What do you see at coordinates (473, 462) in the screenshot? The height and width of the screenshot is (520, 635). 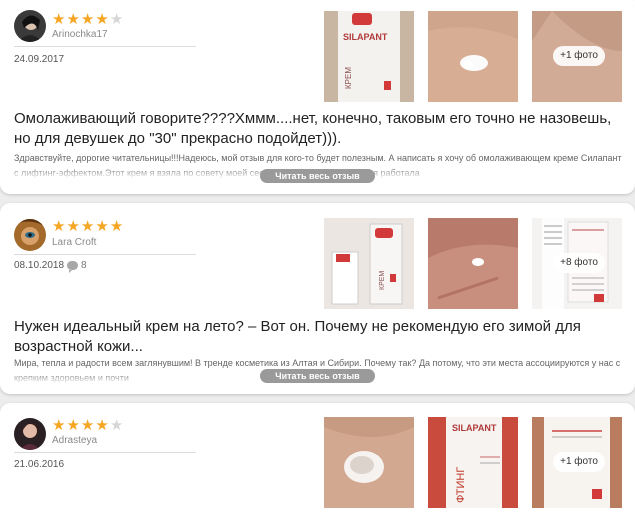 I see `review-photo: SILAPANT ФТИНГ` at bounding box center [473, 462].